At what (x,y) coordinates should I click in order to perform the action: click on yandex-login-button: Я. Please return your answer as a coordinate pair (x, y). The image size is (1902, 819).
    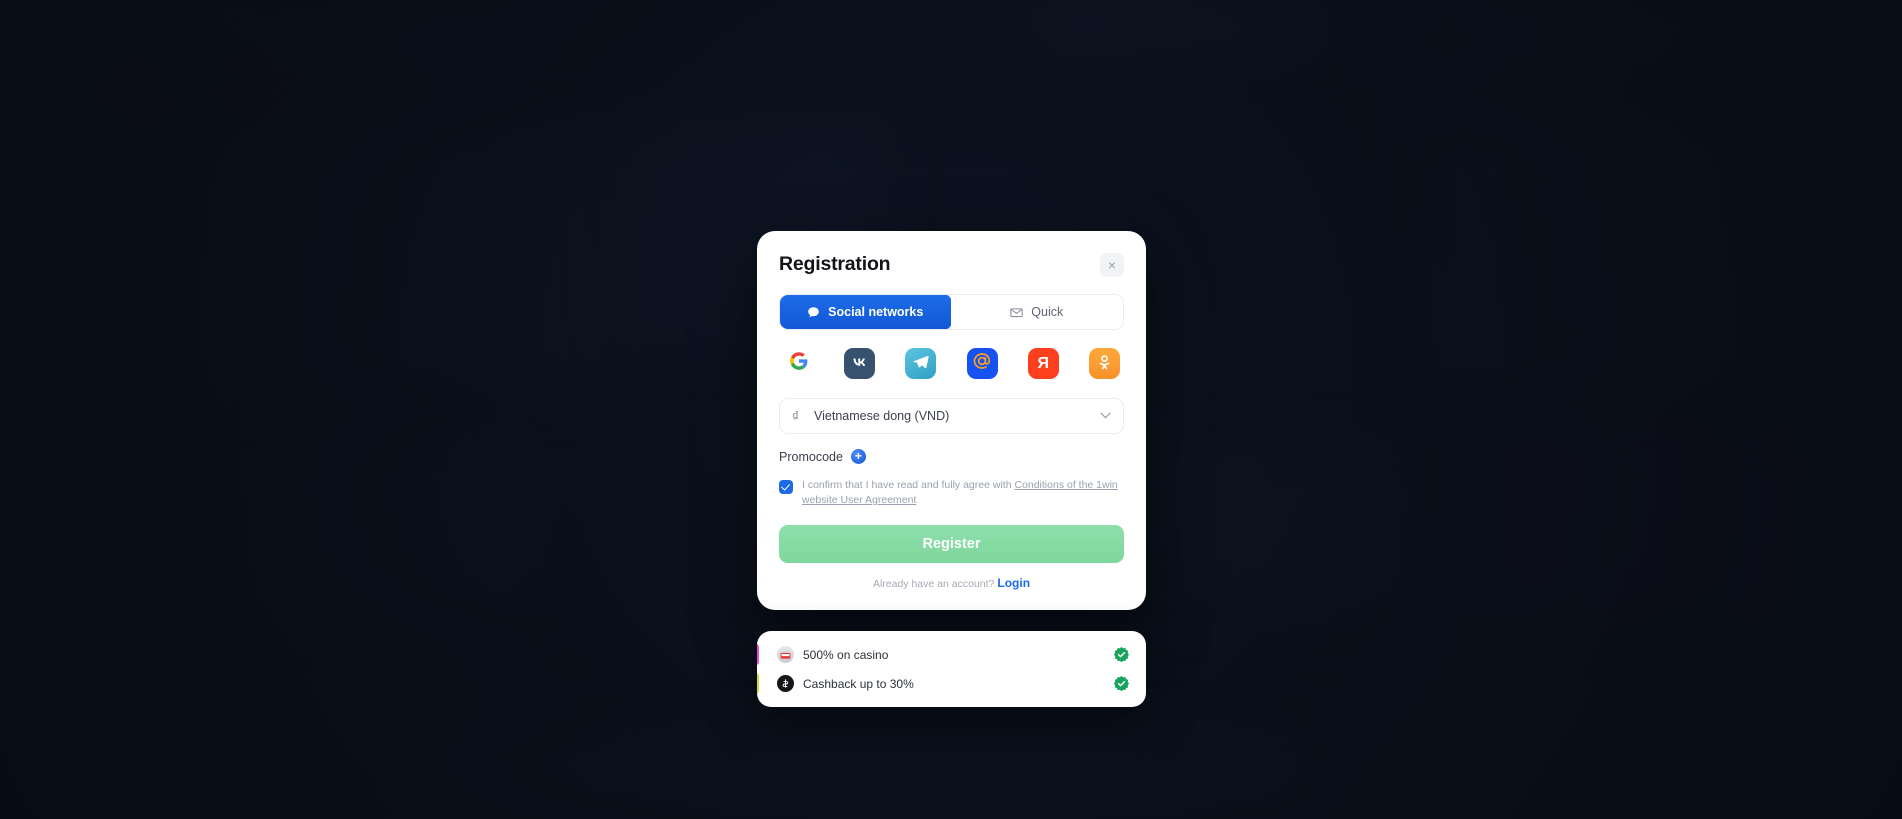
    Looking at the image, I should click on (1043, 363).